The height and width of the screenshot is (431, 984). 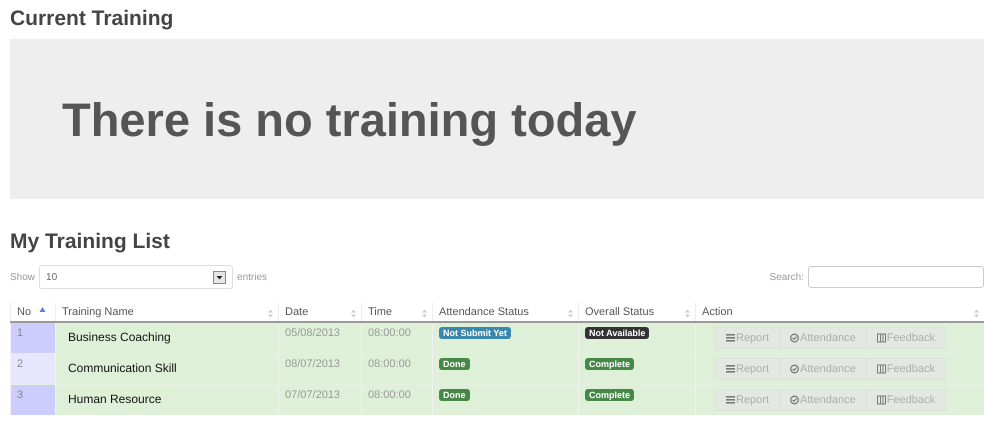 What do you see at coordinates (320, 369) in the screenshot?
I see `table-cell: 08/07/2013` at bounding box center [320, 369].